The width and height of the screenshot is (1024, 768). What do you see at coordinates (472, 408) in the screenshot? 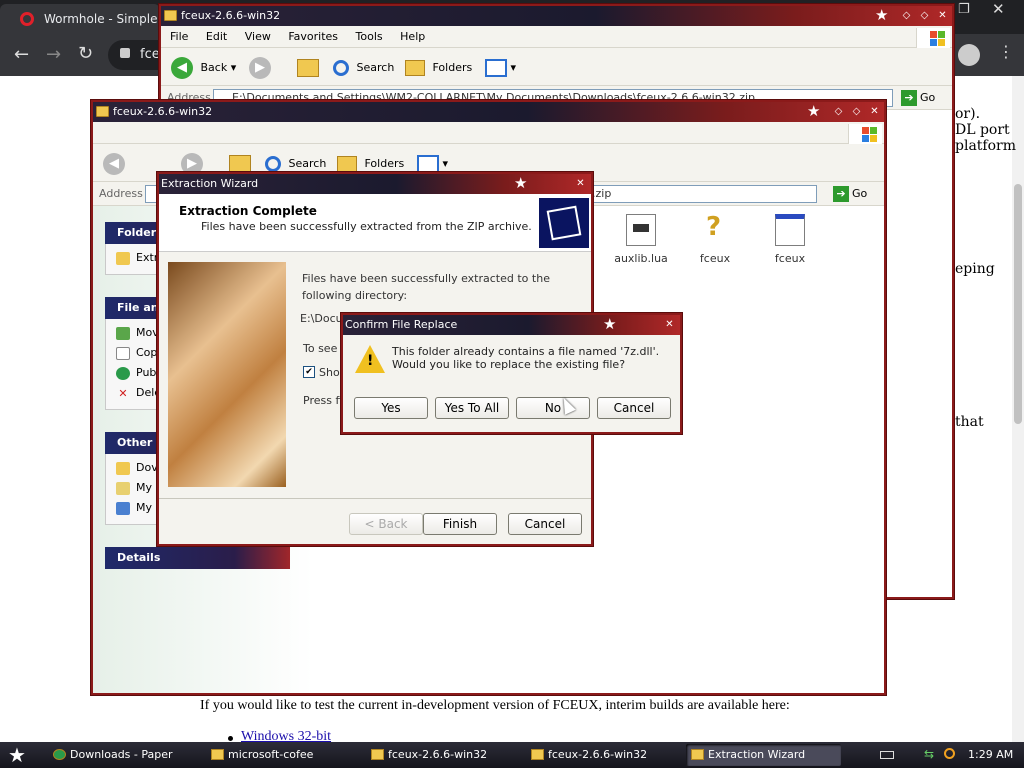
I see `yes-to-all-button: Yes To All` at bounding box center [472, 408].